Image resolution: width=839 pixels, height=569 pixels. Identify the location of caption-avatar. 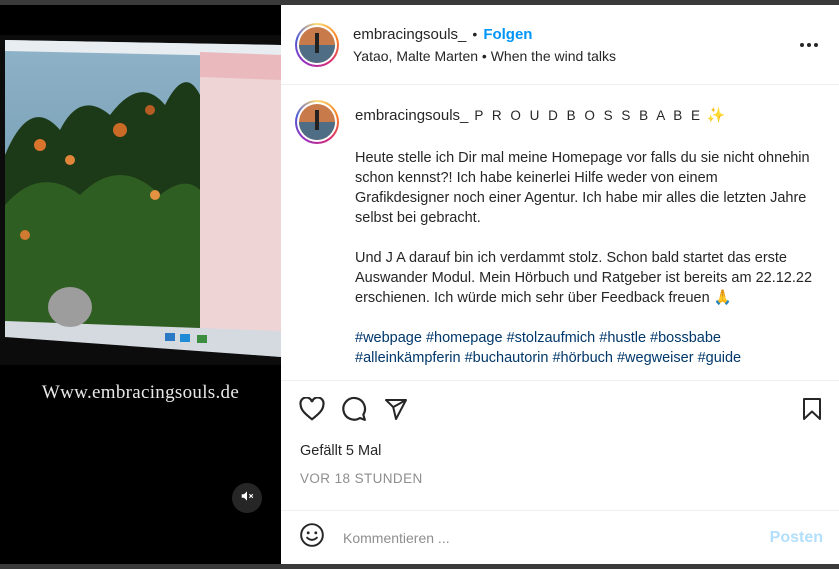
(317, 122).